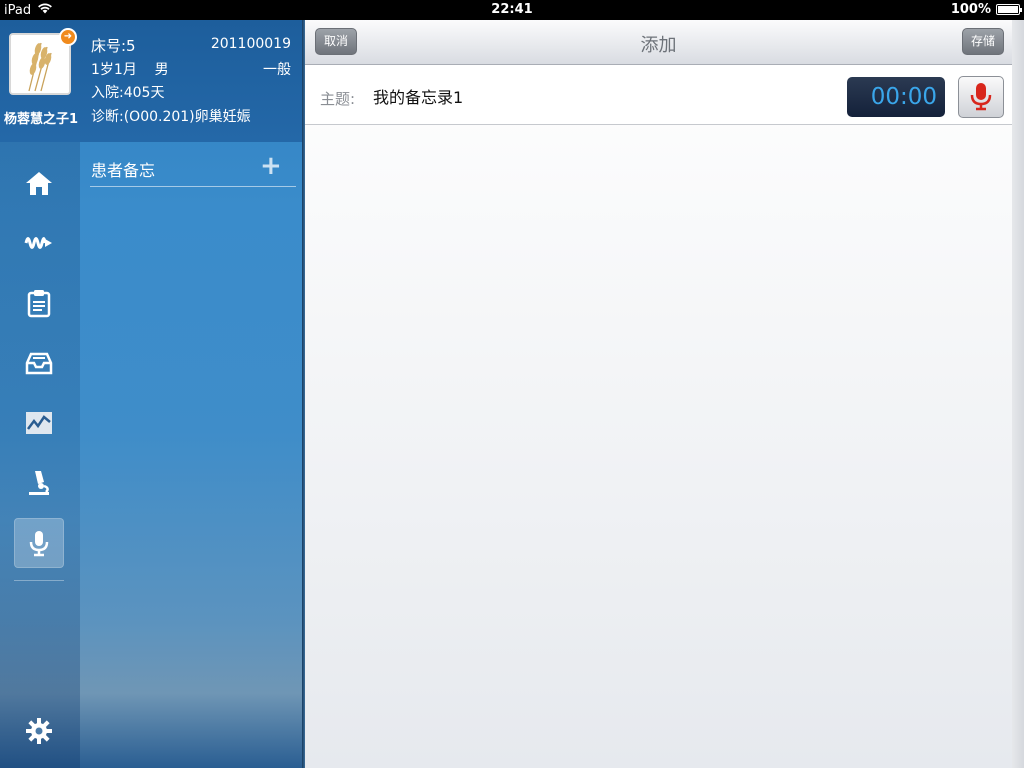 The width and height of the screenshot is (1024, 768). Describe the element at coordinates (896, 97) in the screenshot. I see `recording-timer: 00:00` at that location.